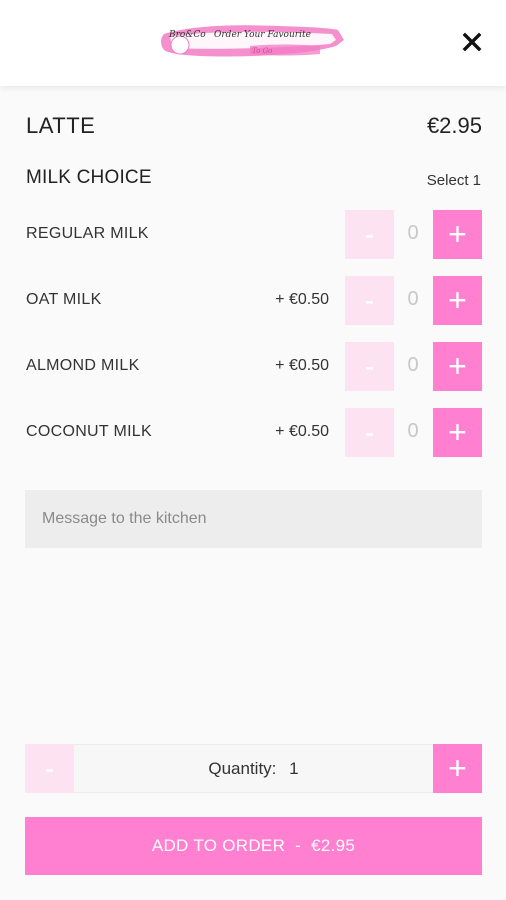  I want to click on option-label: REGULAR MILK, so click(87, 233).